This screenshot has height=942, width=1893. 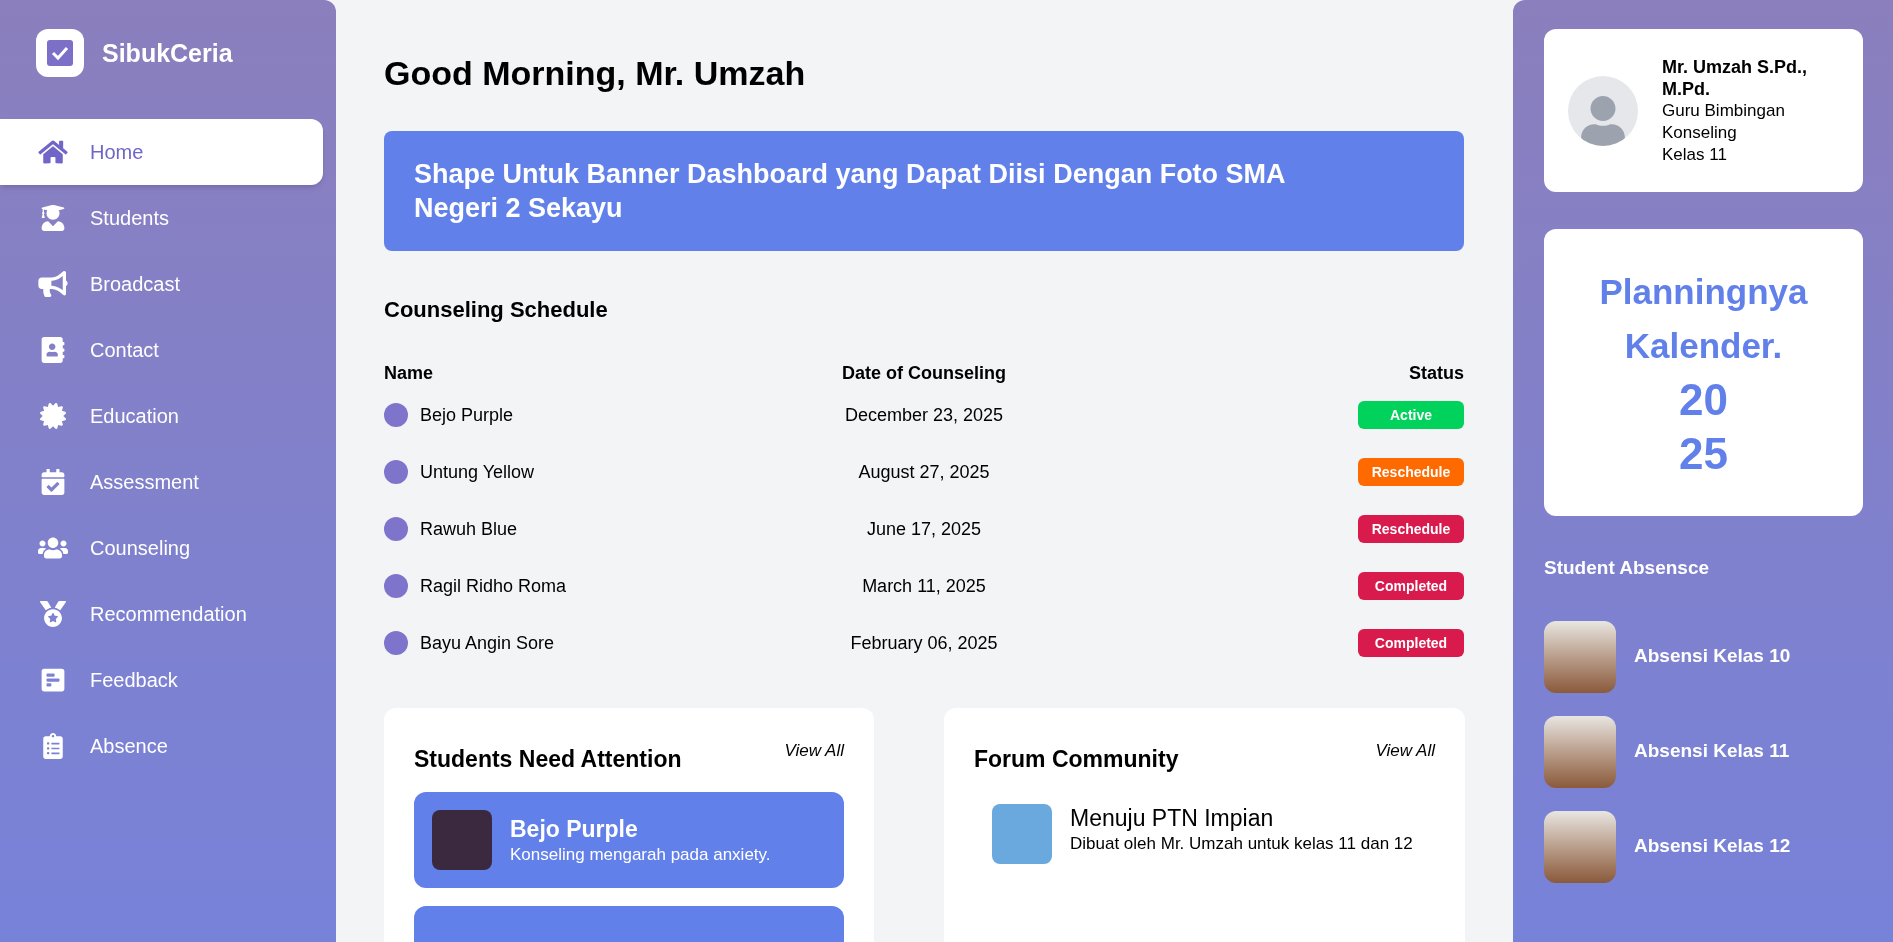 I want to click on student-name: Bayu Angin Sore, so click(x=487, y=643).